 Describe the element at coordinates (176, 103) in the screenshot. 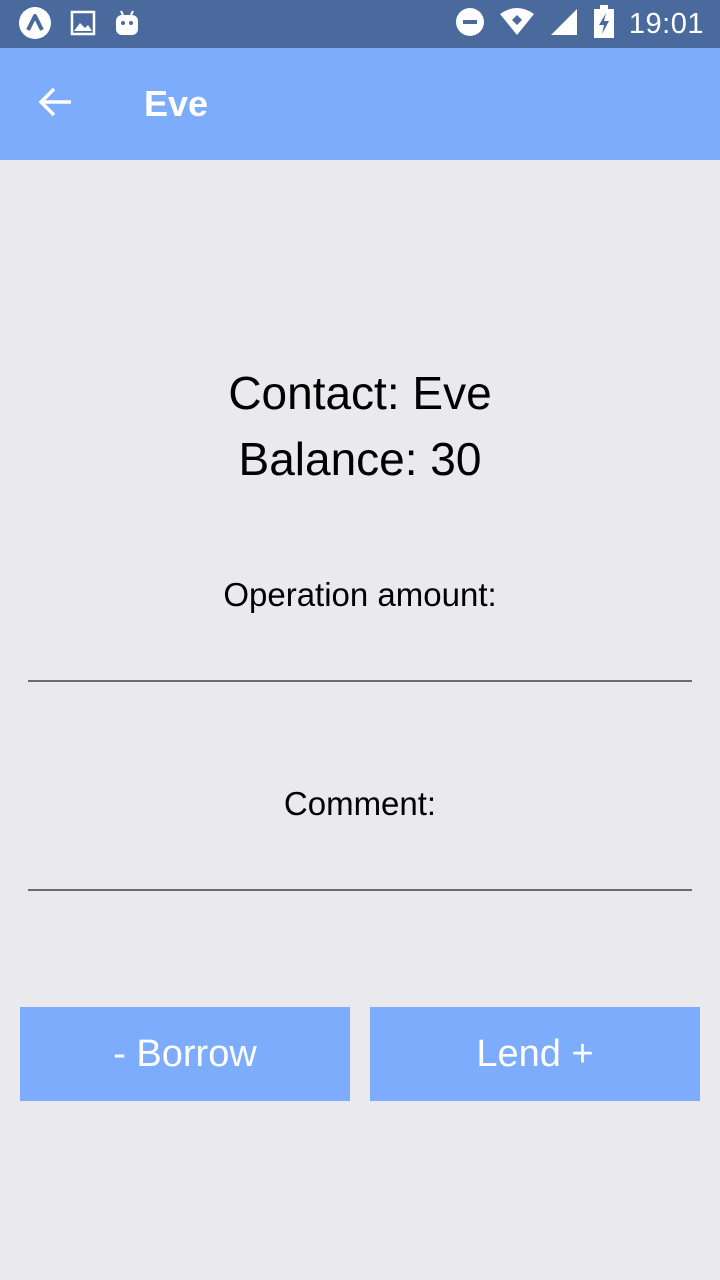

I see `page-title: Eve` at that location.